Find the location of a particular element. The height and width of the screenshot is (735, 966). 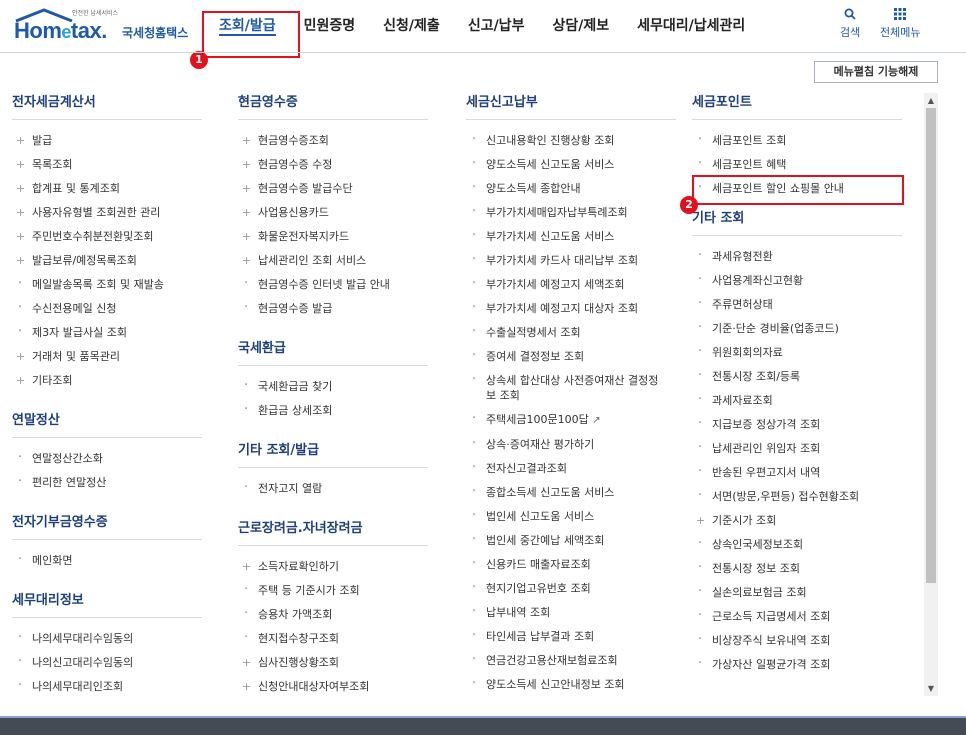

grid-menu-icon is located at coordinates (900, 16).